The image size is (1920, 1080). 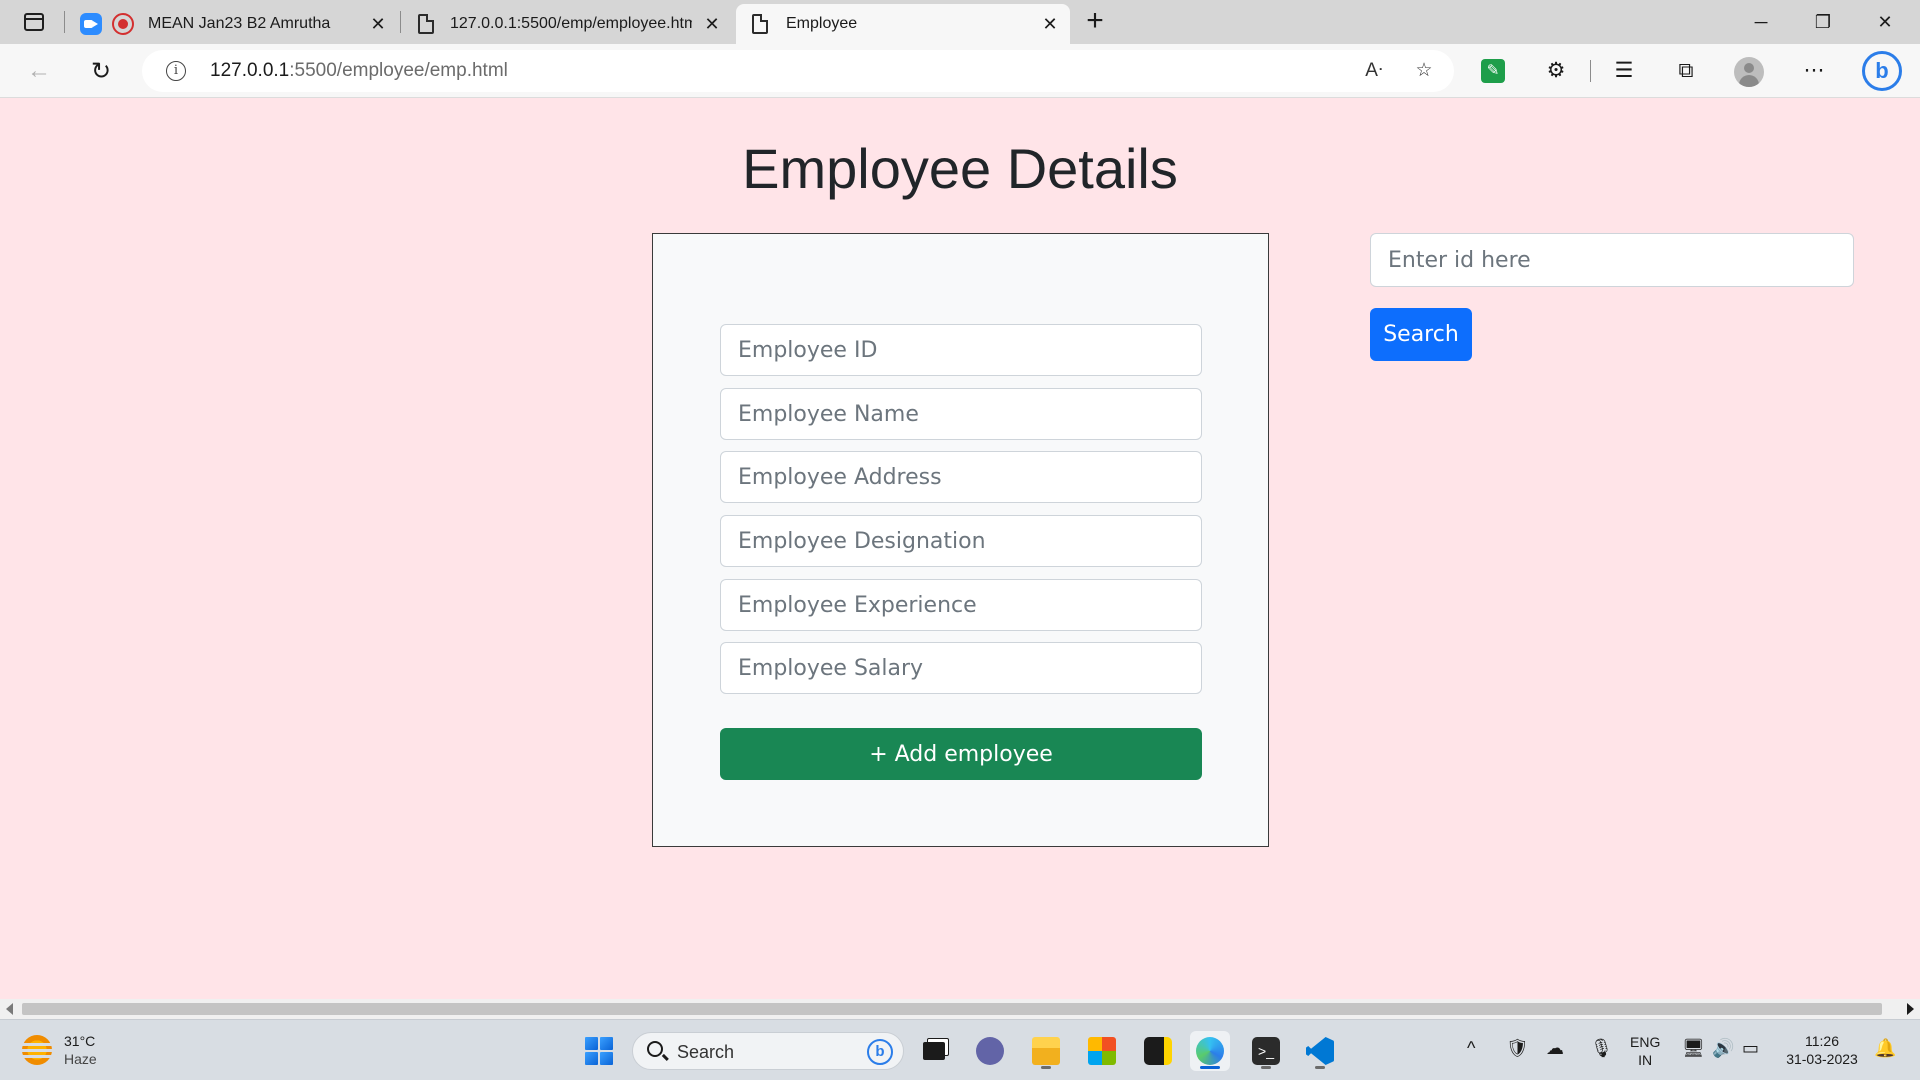 I want to click on weather-temp: 31°C, so click(x=80, y=1041).